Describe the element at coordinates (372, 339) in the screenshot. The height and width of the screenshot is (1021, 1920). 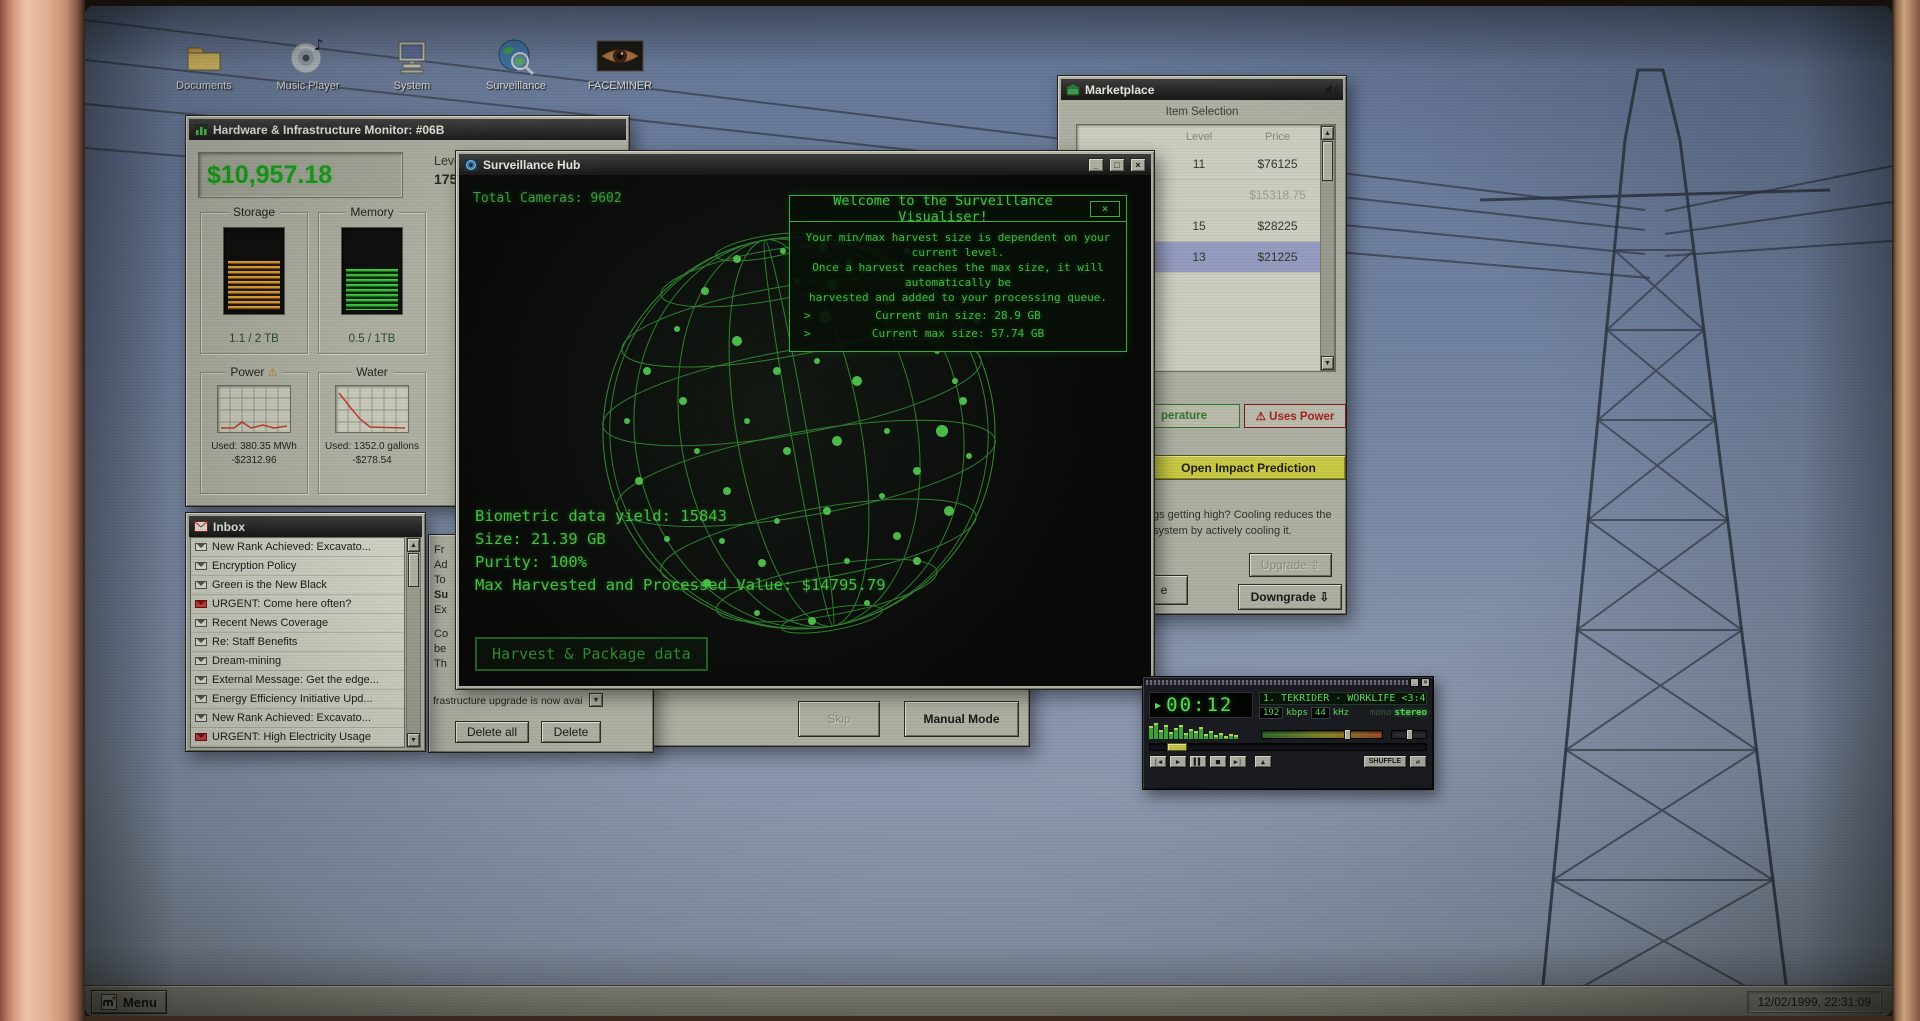
I see `memory-value: 0.5 / 1TB` at that location.